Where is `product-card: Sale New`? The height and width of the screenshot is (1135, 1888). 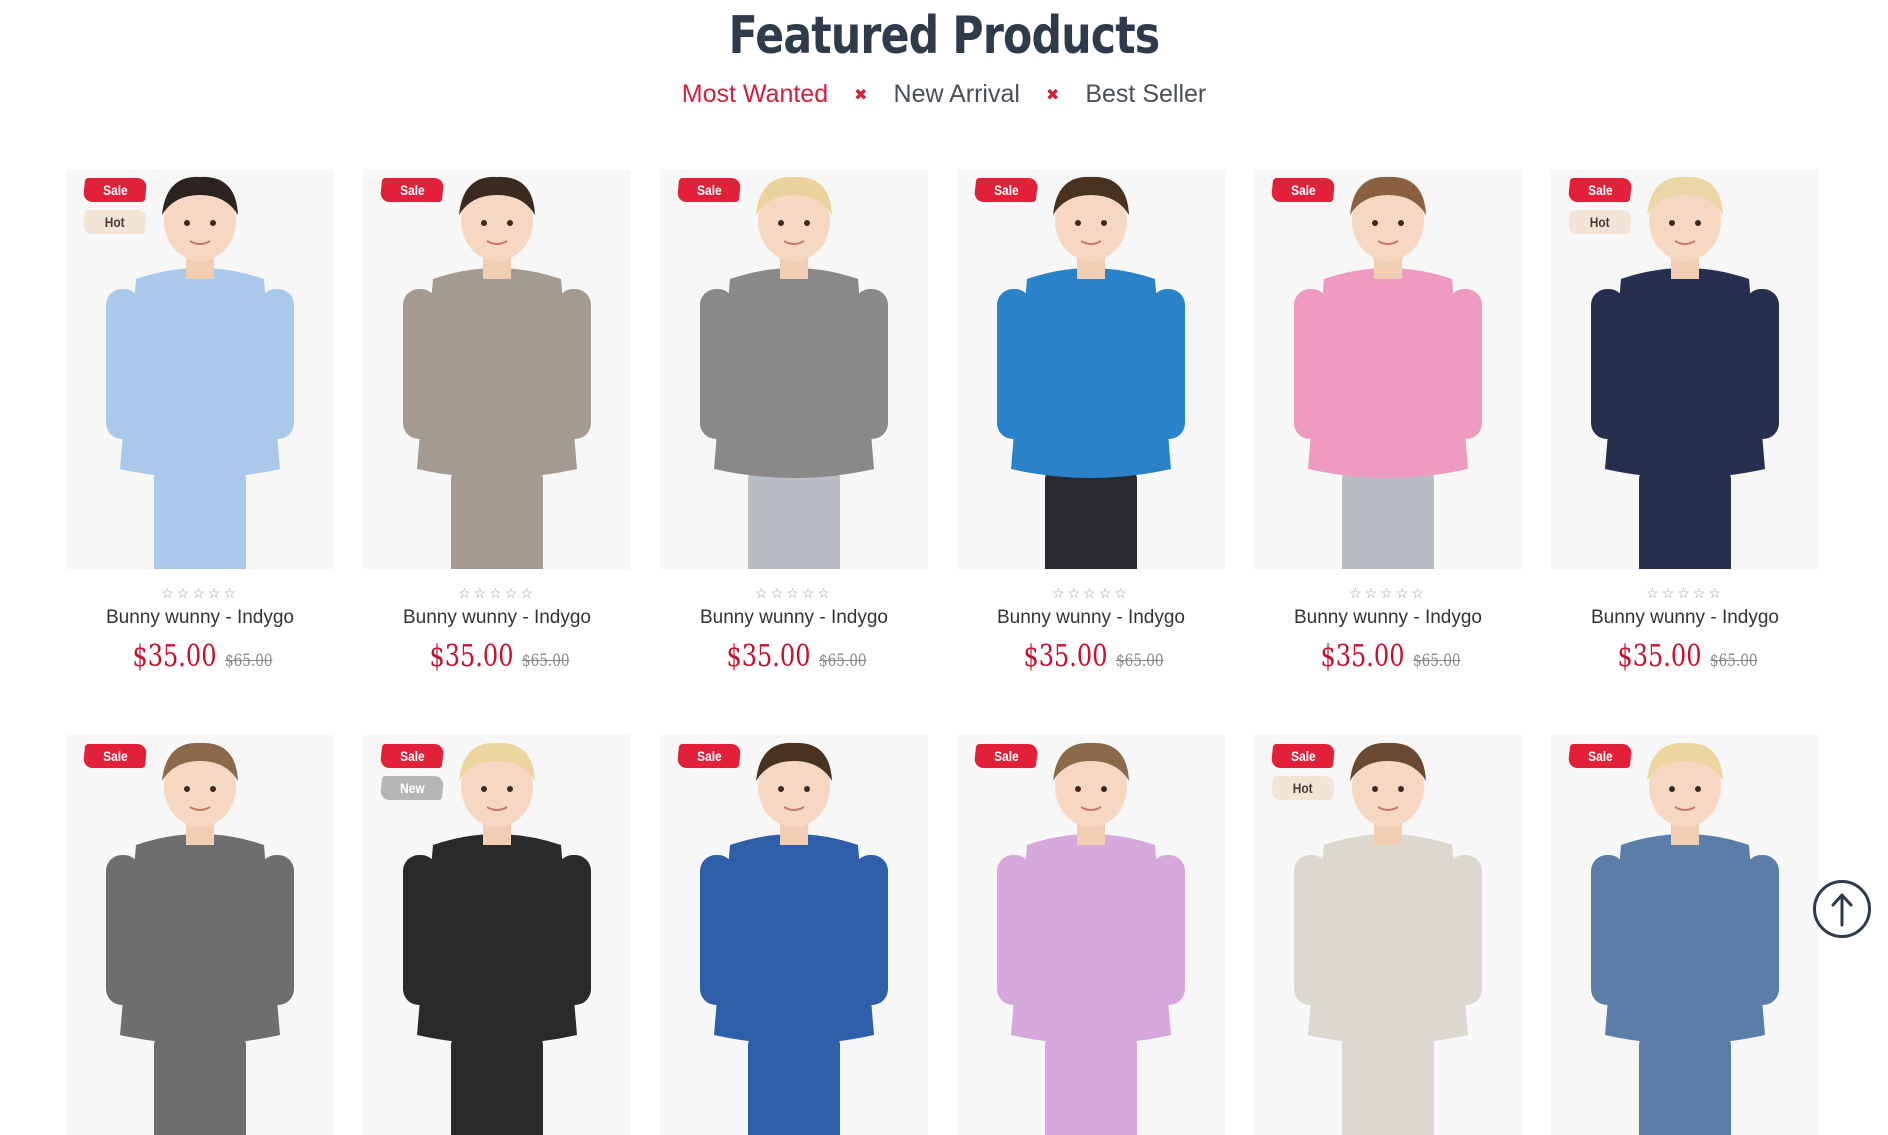
product-card: Sale New is located at coordinates (497, 935).